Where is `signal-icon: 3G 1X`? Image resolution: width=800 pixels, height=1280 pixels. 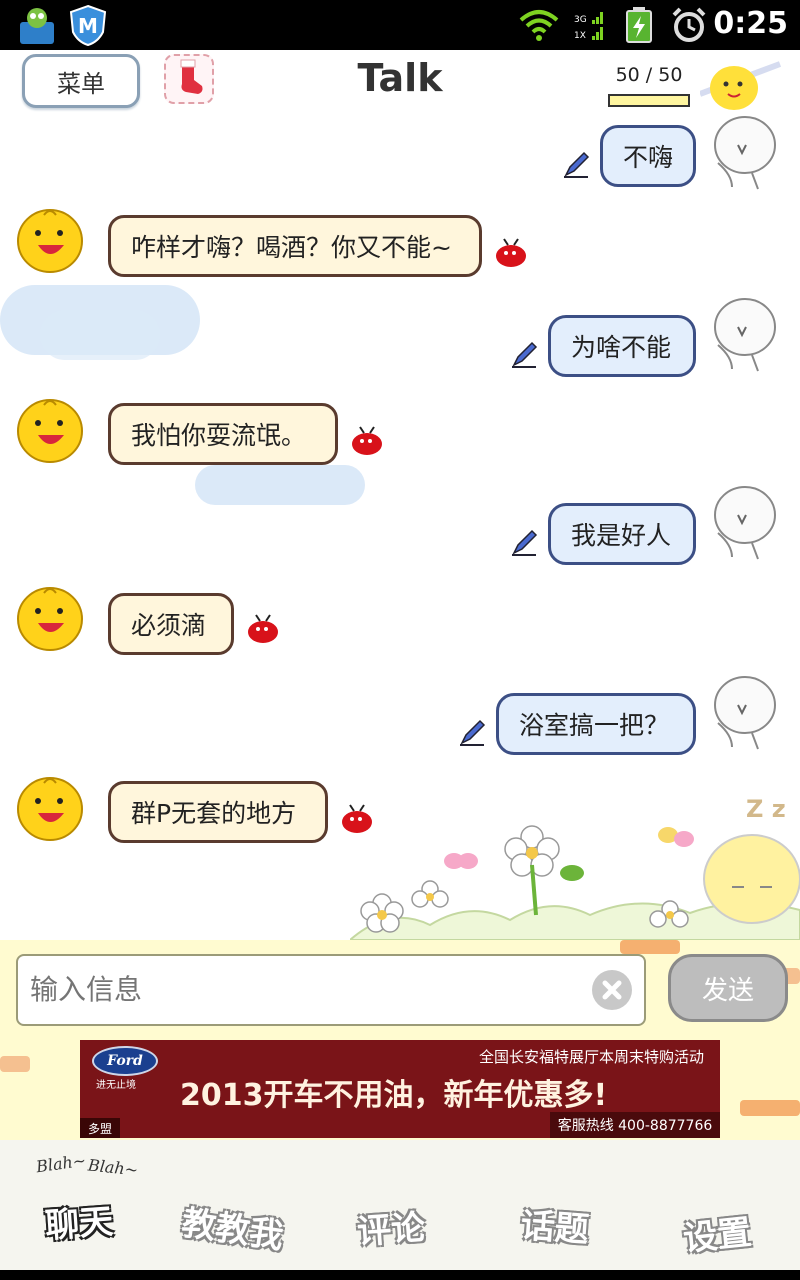 signal-icon: 3G 1X is located at coordinates (590, 26).